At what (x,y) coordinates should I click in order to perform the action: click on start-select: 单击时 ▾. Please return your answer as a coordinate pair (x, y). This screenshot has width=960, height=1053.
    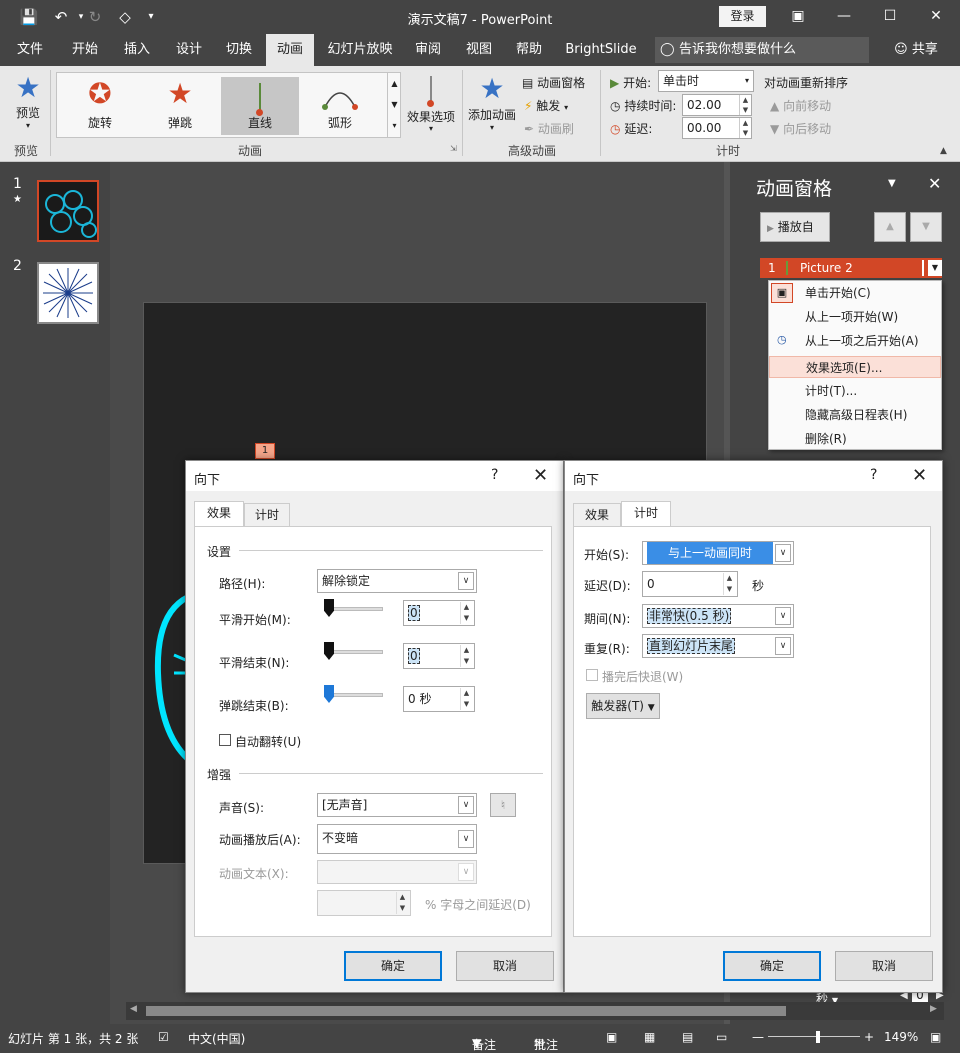
    Looking at the image, I should click on (706, 81).